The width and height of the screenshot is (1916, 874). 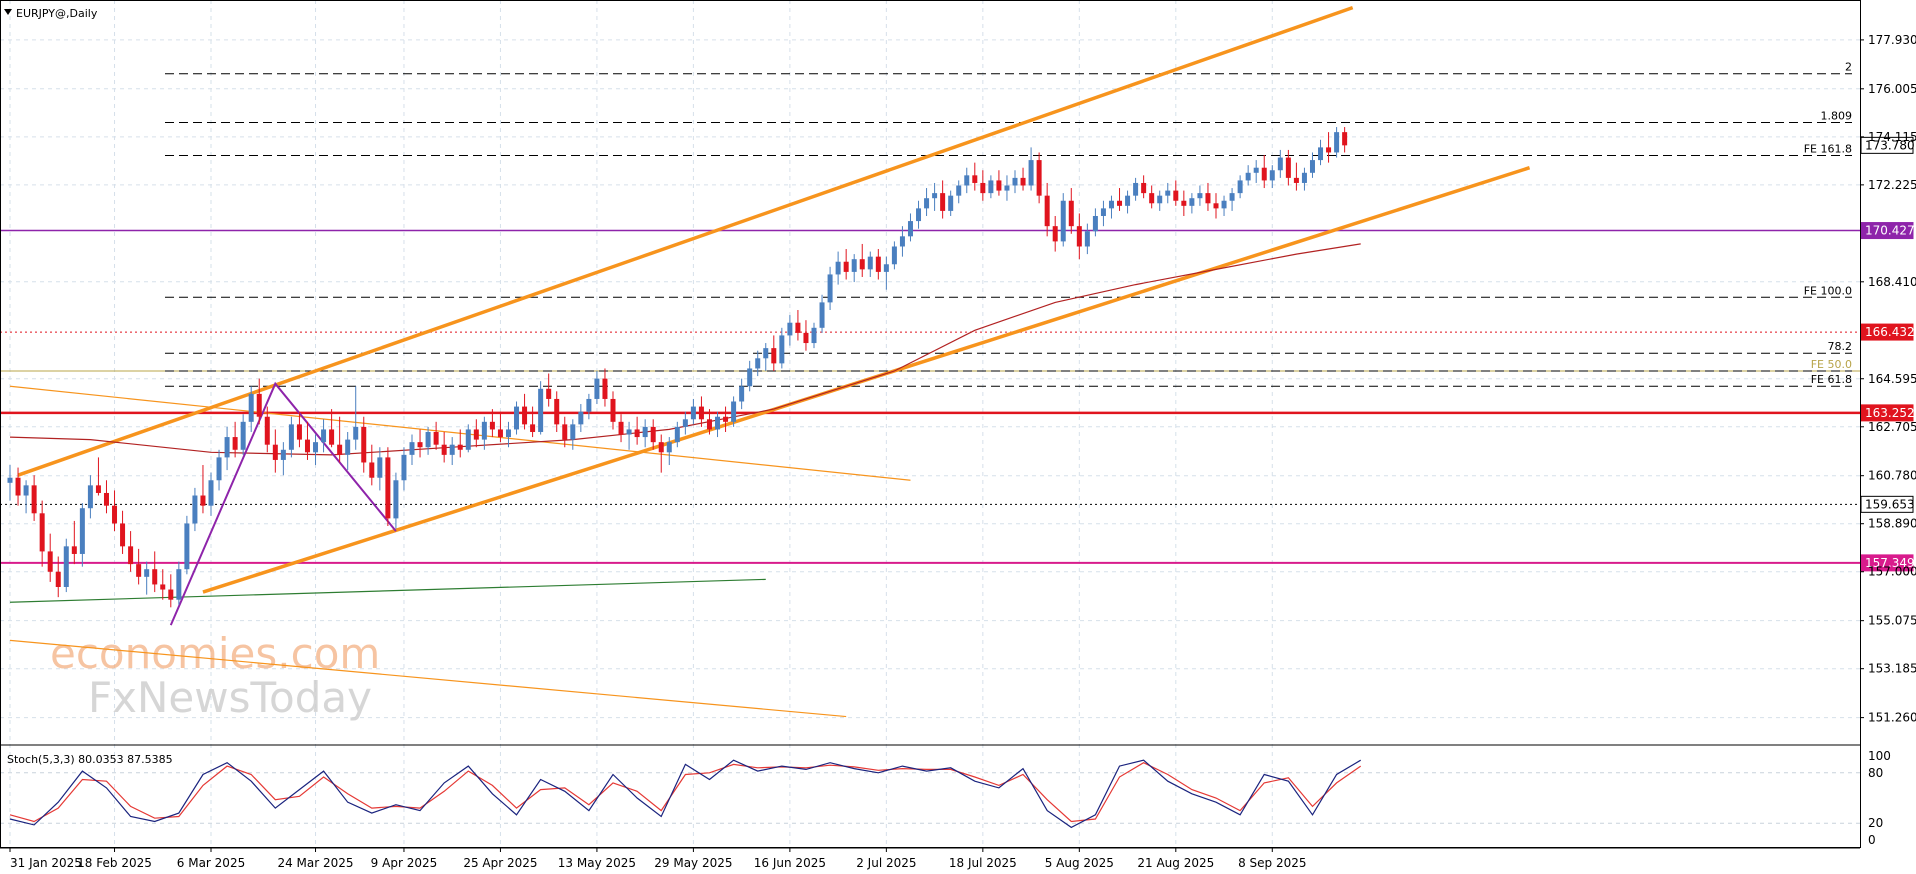 I want to click on date-tick-label: 8 Sep 2025, so click(x=1272, y=863).